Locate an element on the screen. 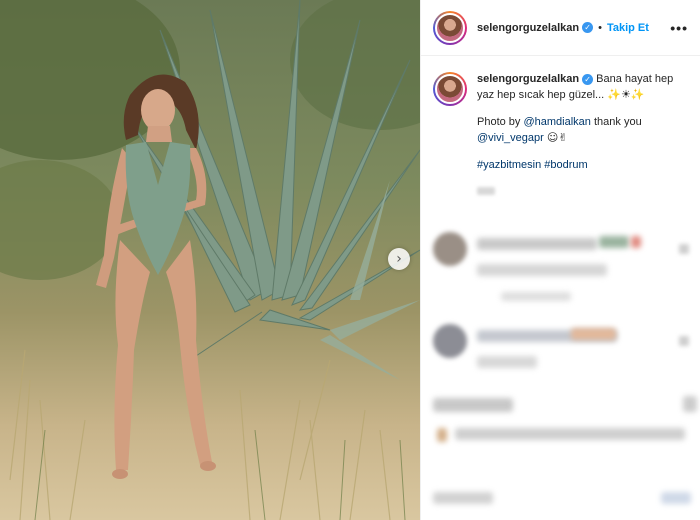 This screenshot has width=700, height=520. chevron-right-icon: › is located at coordinates (399, 259).